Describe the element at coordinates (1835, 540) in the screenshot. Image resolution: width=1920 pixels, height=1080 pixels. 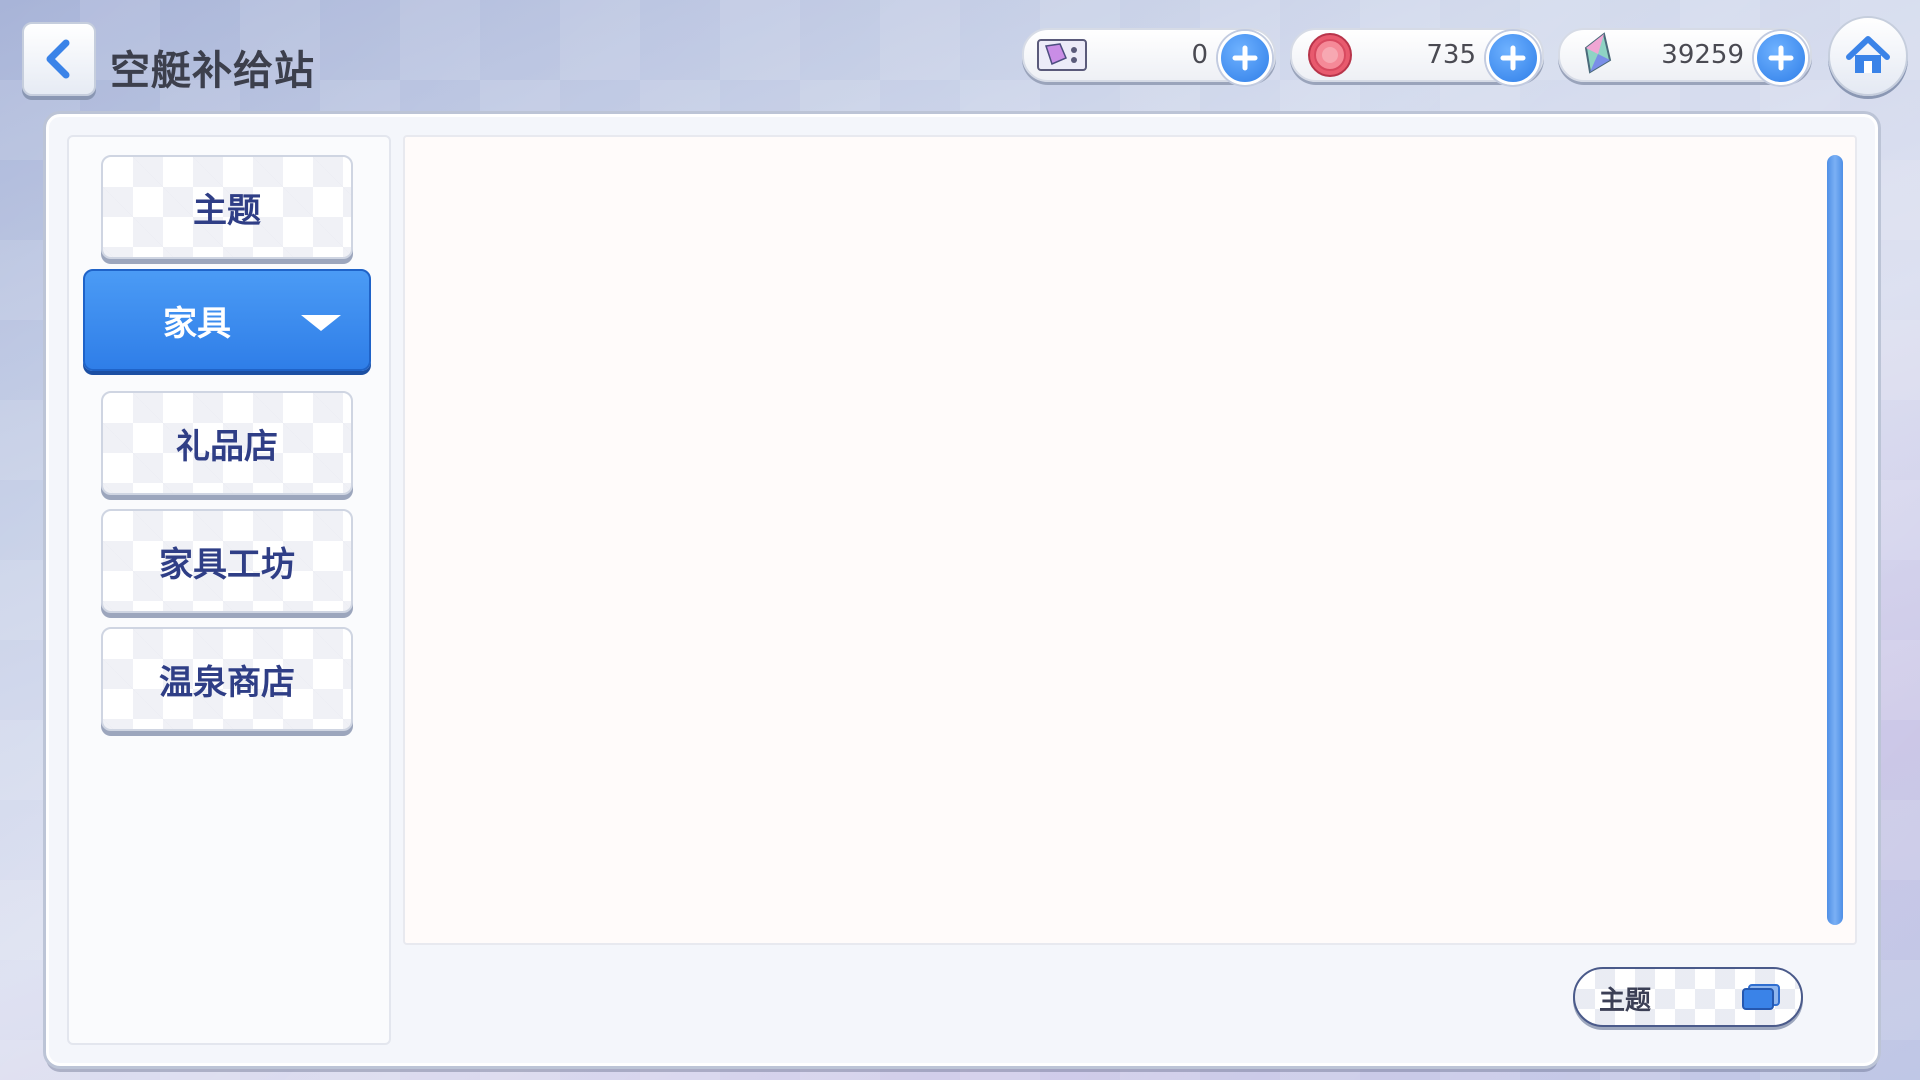
I see `scrollbar` at that location.